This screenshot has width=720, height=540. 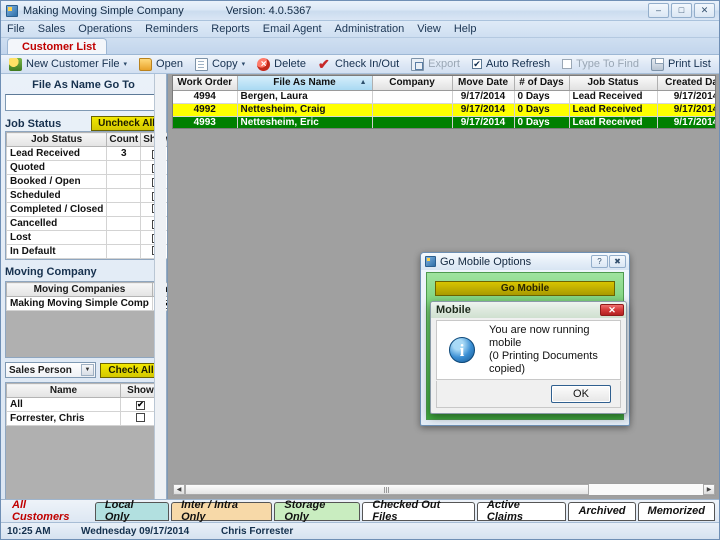 I want to click on copy-dropdown-caret: ▾, so click(x=244, y=64).